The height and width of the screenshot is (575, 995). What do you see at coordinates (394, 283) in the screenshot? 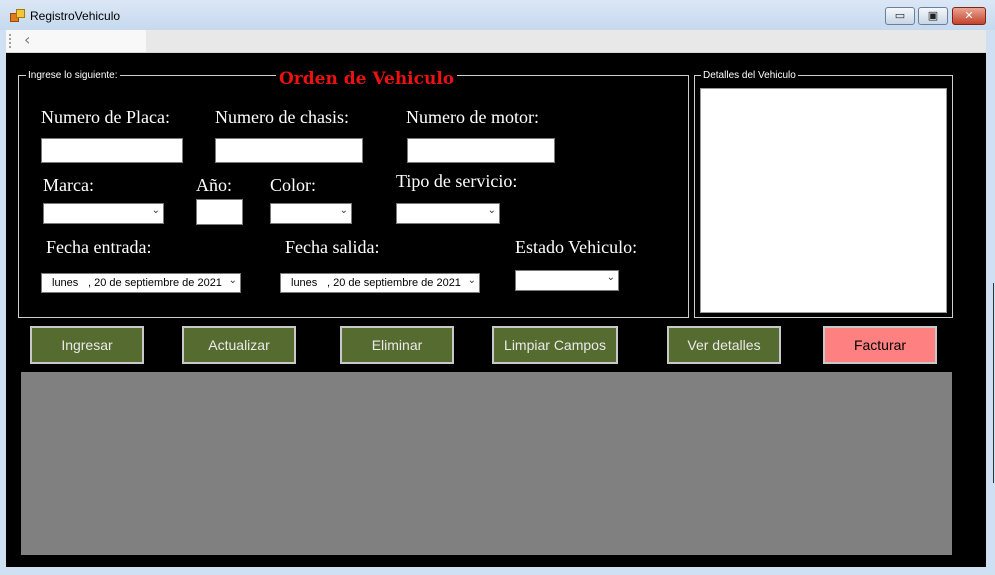
I see `fecha-salida-date: , 20 de septiembre de 2021` at bounding box center [394, 283].